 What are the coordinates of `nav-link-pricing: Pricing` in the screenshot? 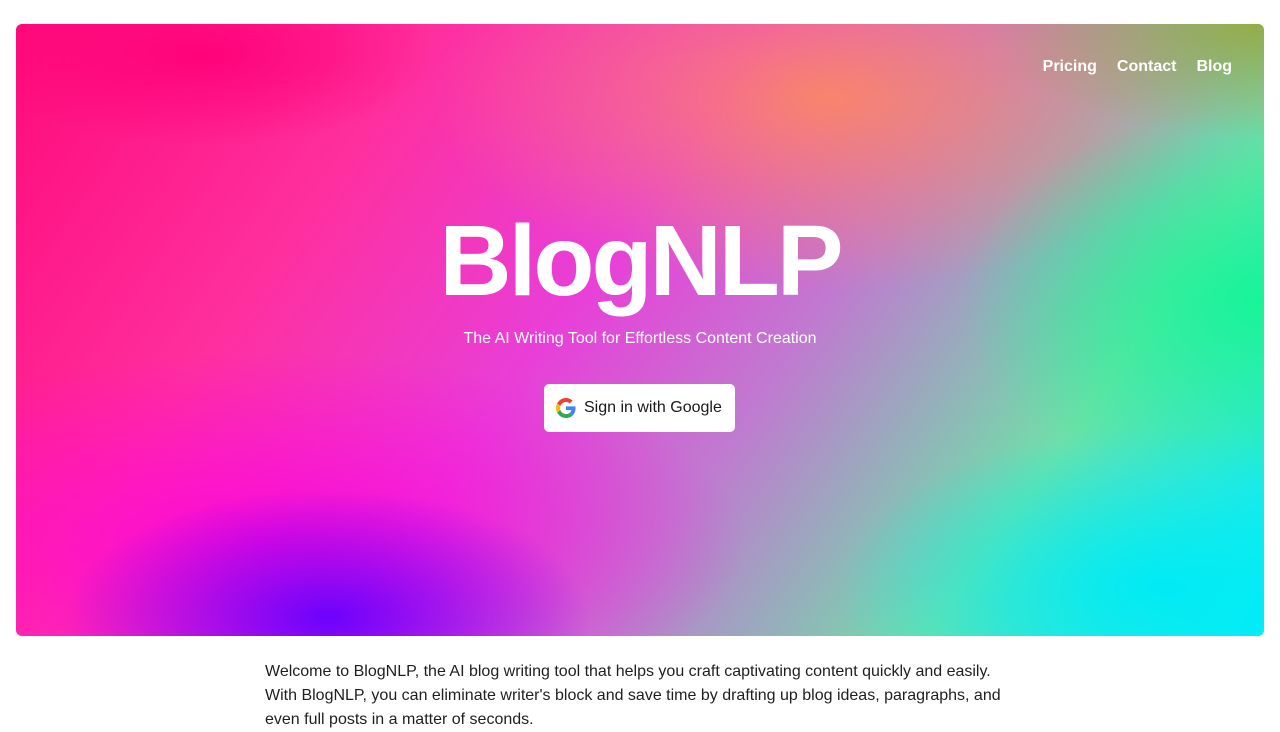 It's located at (1070, 67).